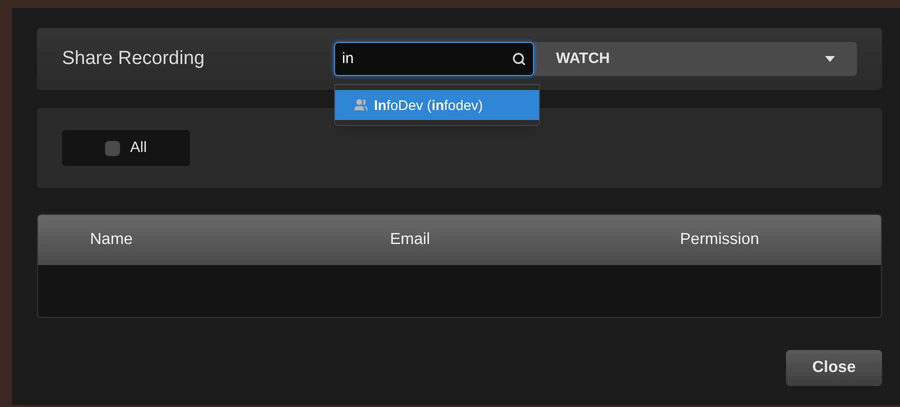  I want to click on suggestion-label: InfoDev (infodev), so click(428, 105).